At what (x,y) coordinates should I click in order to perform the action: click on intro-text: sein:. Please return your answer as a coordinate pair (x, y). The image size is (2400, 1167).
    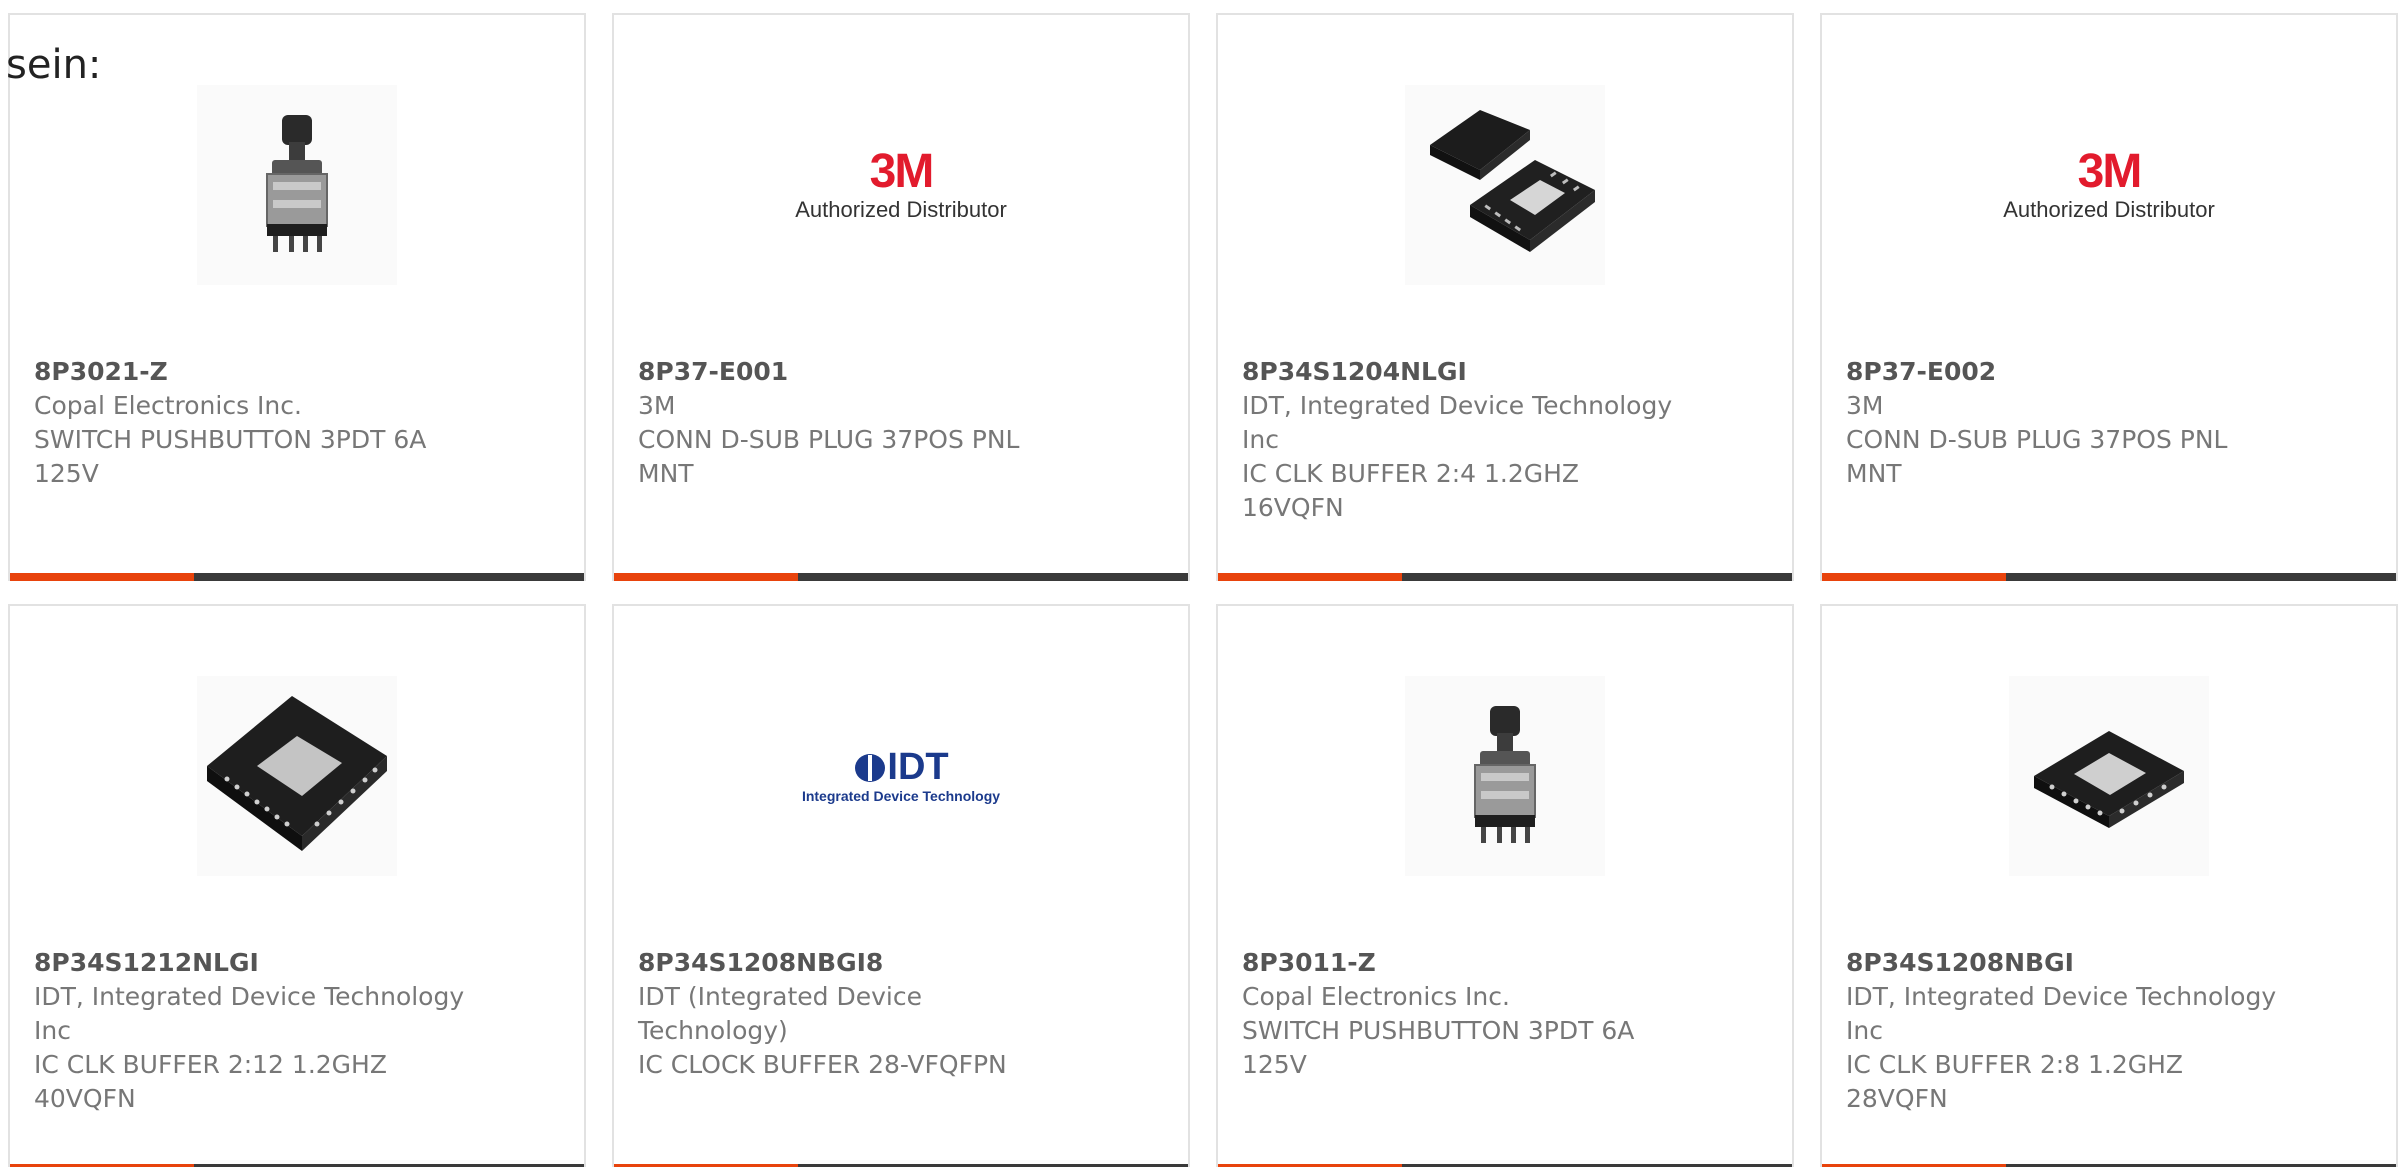
    Looking at the image, I should click on (54, 65).